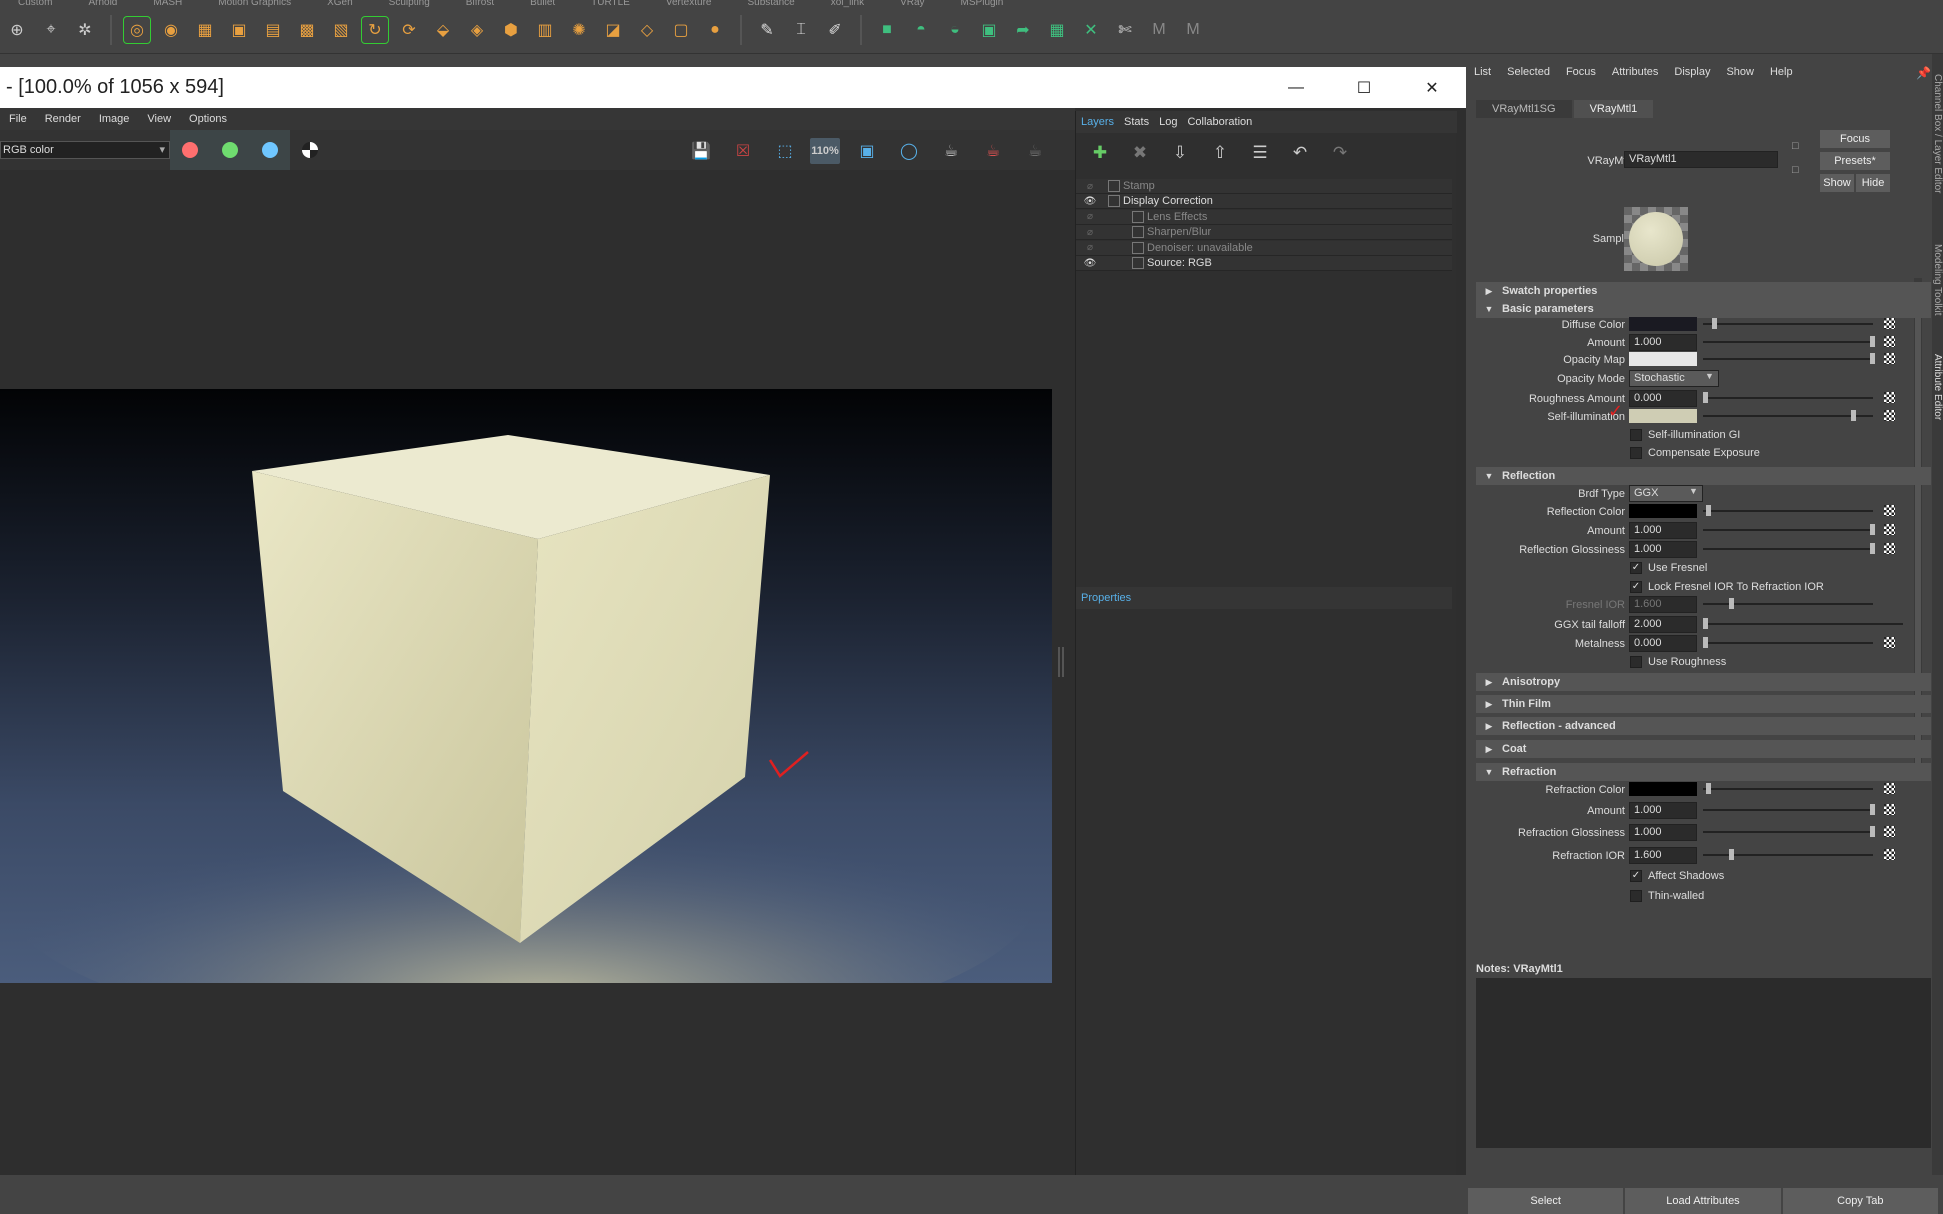 Image resolution: width=1943 pixels, height=1214 pixels. What do you see at coordinates (1061, 662) in the screenshot?
I see `panel-splitter` at bounding box center [1061, 662].